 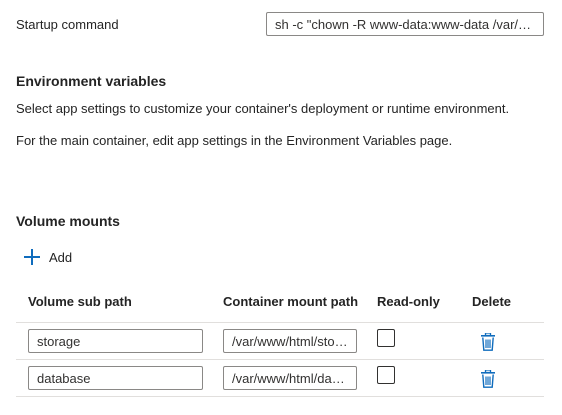 I want to click on volume-mounts-title: Volume mounts, so click(x=68, y=221).